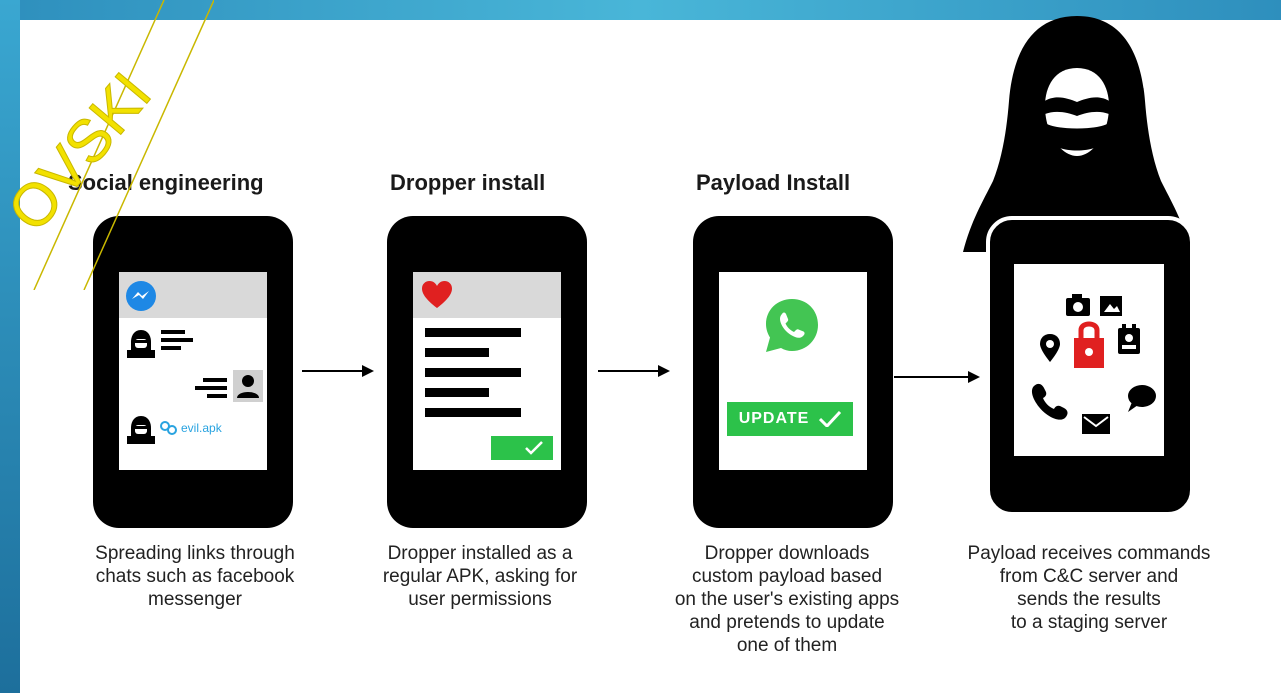  I want to click on user-avatar-icon, so click(248, 386).